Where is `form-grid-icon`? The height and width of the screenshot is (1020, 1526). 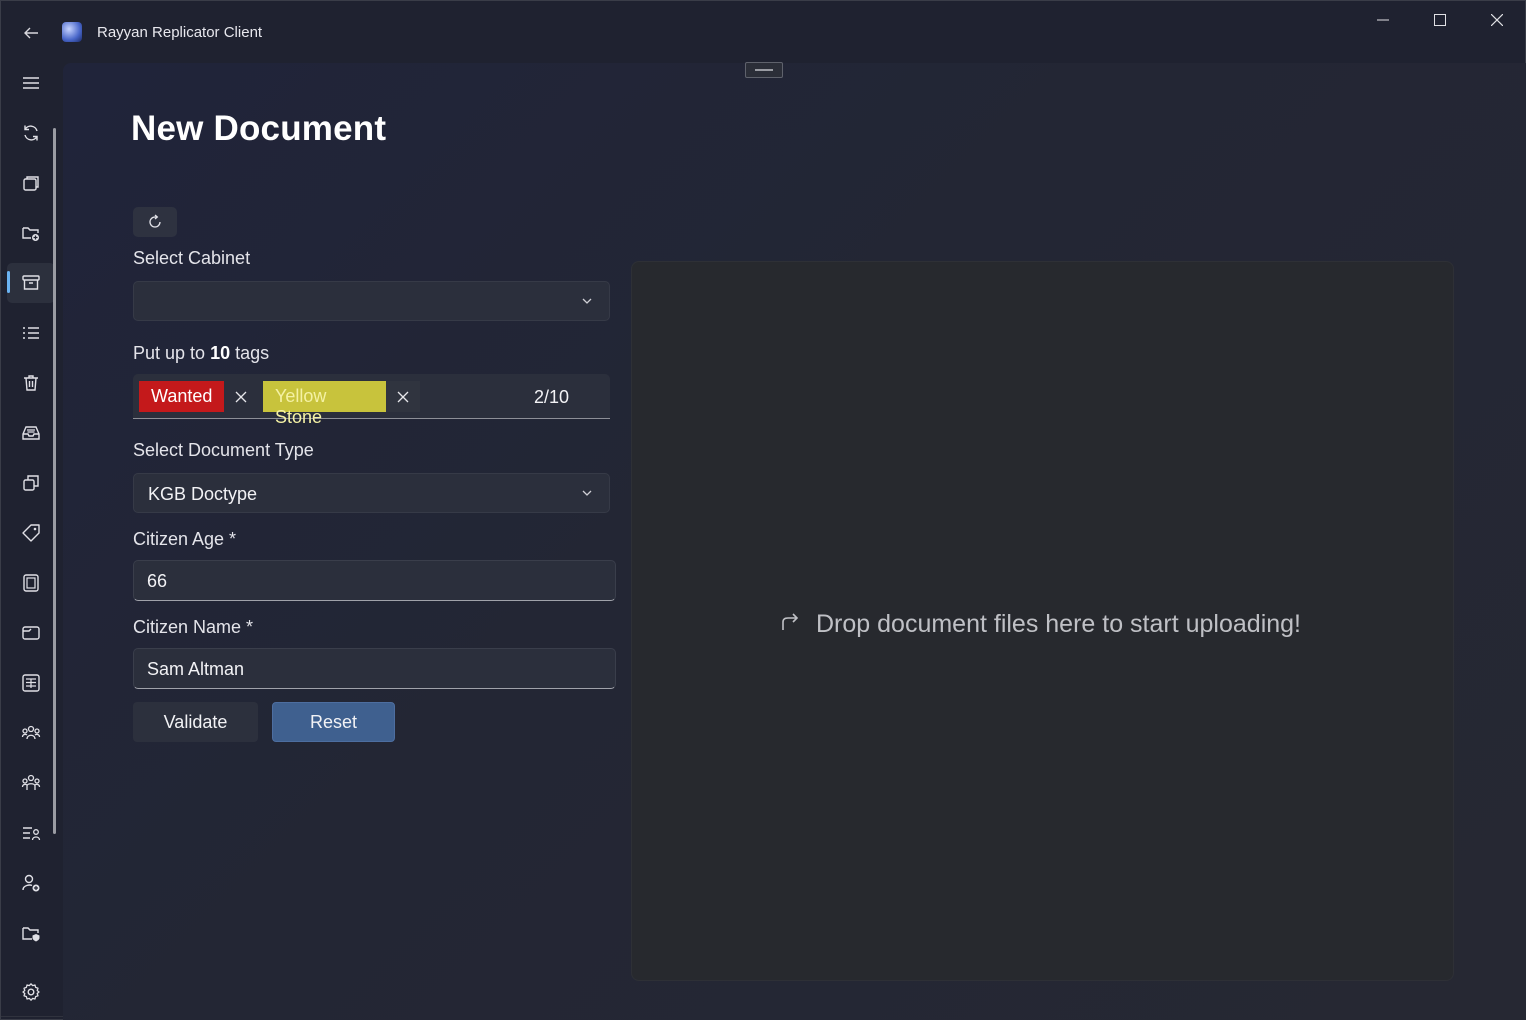
form-grid-icon is located at coordinates (31, 683).